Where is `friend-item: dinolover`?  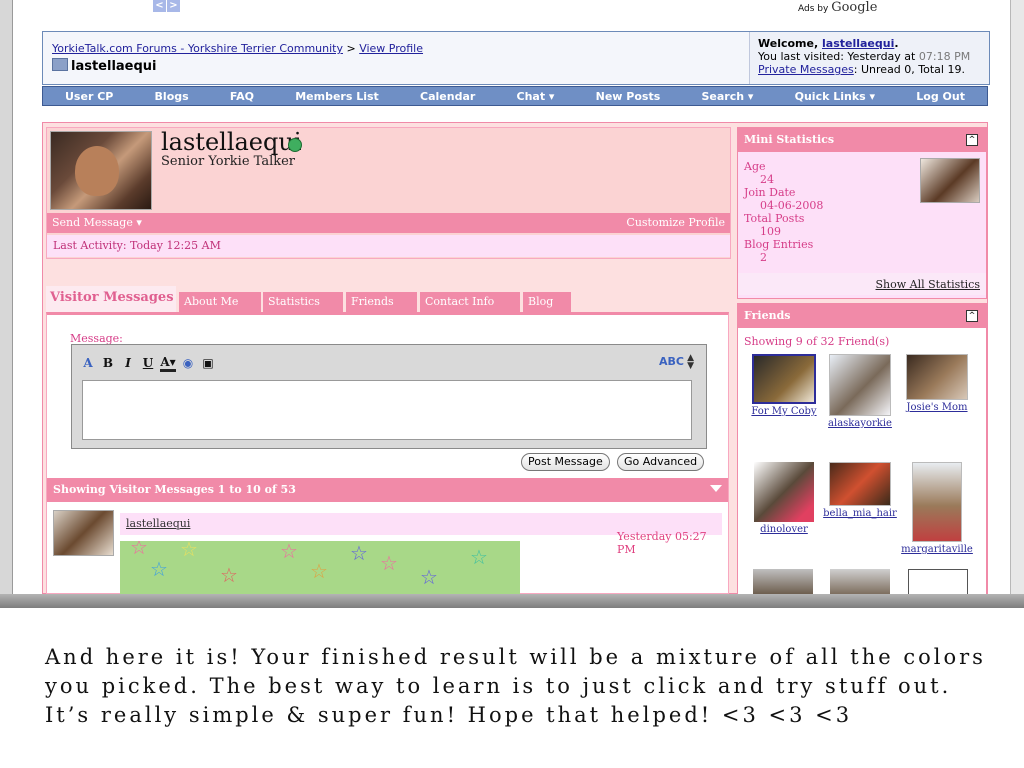
friend-item: dinolover is located at coordinates (784, 498).